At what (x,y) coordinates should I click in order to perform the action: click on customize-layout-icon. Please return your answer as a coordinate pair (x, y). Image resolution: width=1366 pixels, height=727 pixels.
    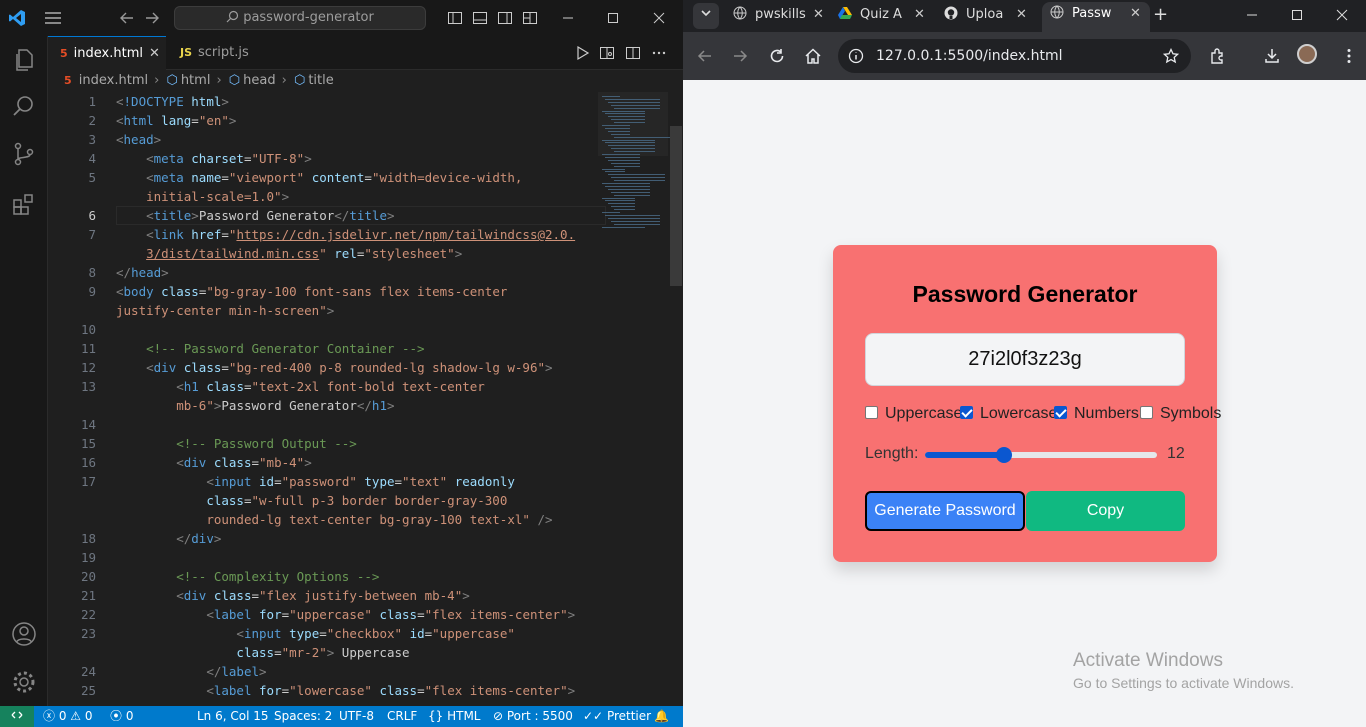
    Looking at the image, I should click on (530, 18).